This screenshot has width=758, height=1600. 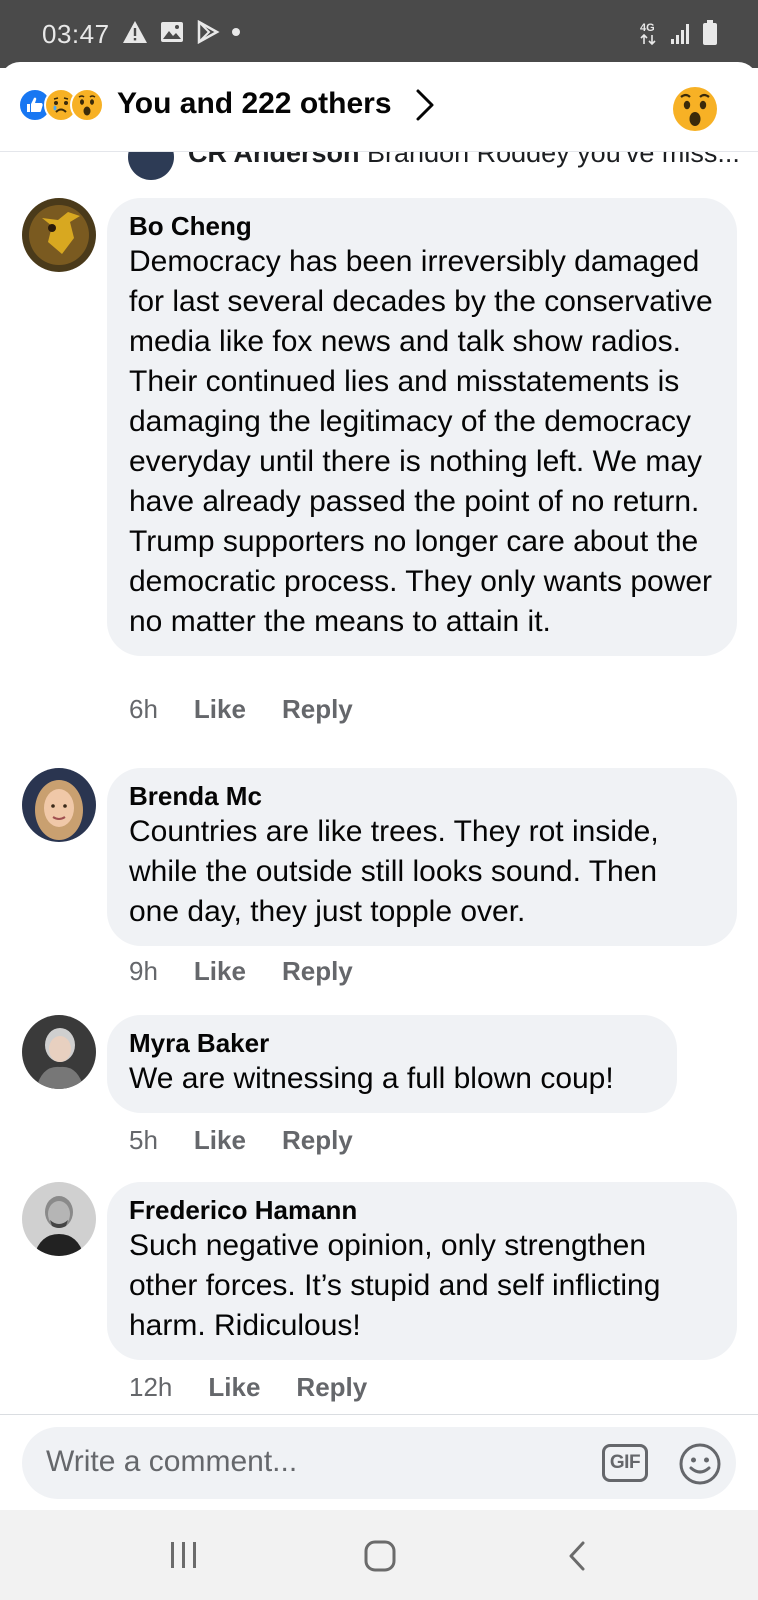 I want to click on comment-actions: 6h Like Reply, so click(x=241, y=709).